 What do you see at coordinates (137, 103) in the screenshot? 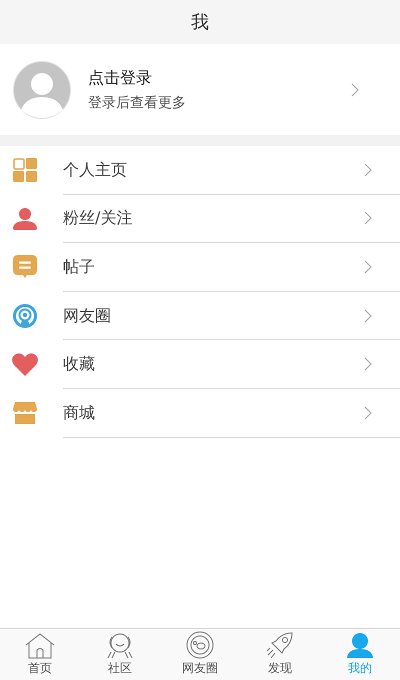
I see `login-hint: 登录后查看更多` at bounding box center [137, 103].